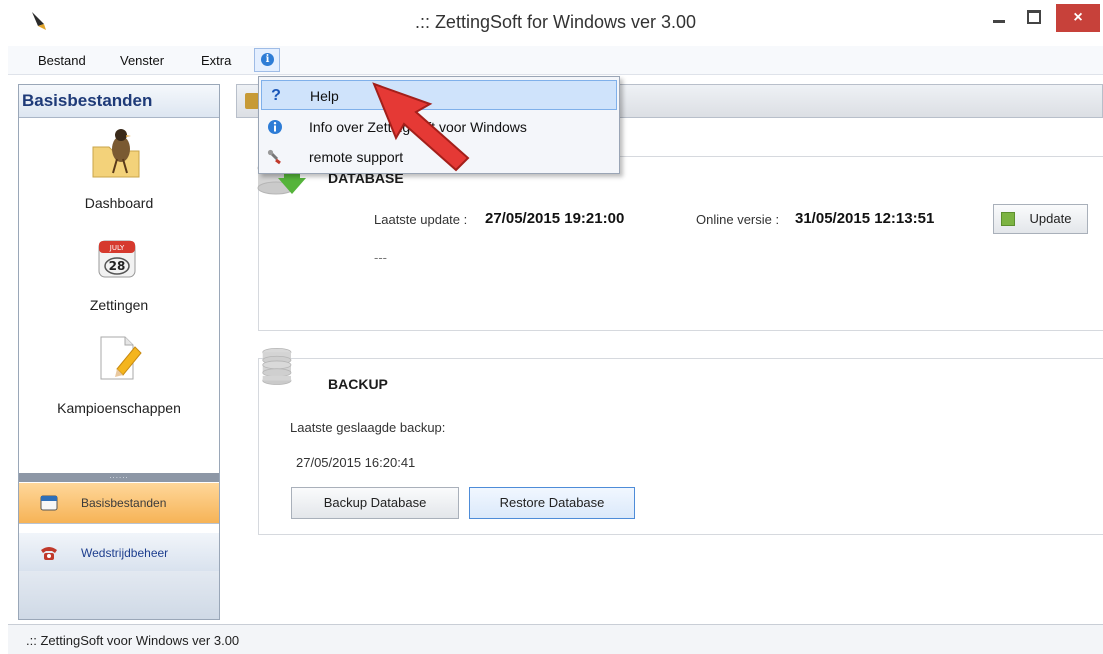  What do you see at coordinates (252, 101) in the screenshot?
I see `main-header-icon` at bounding box center [252, 101].